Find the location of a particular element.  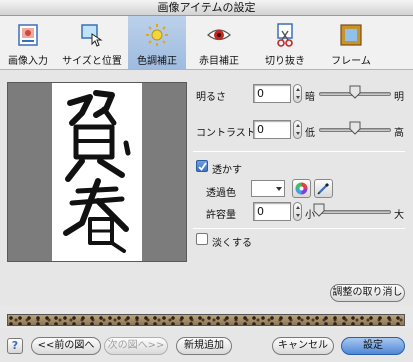

fade-checkbox is located at coordinates (202, 239).